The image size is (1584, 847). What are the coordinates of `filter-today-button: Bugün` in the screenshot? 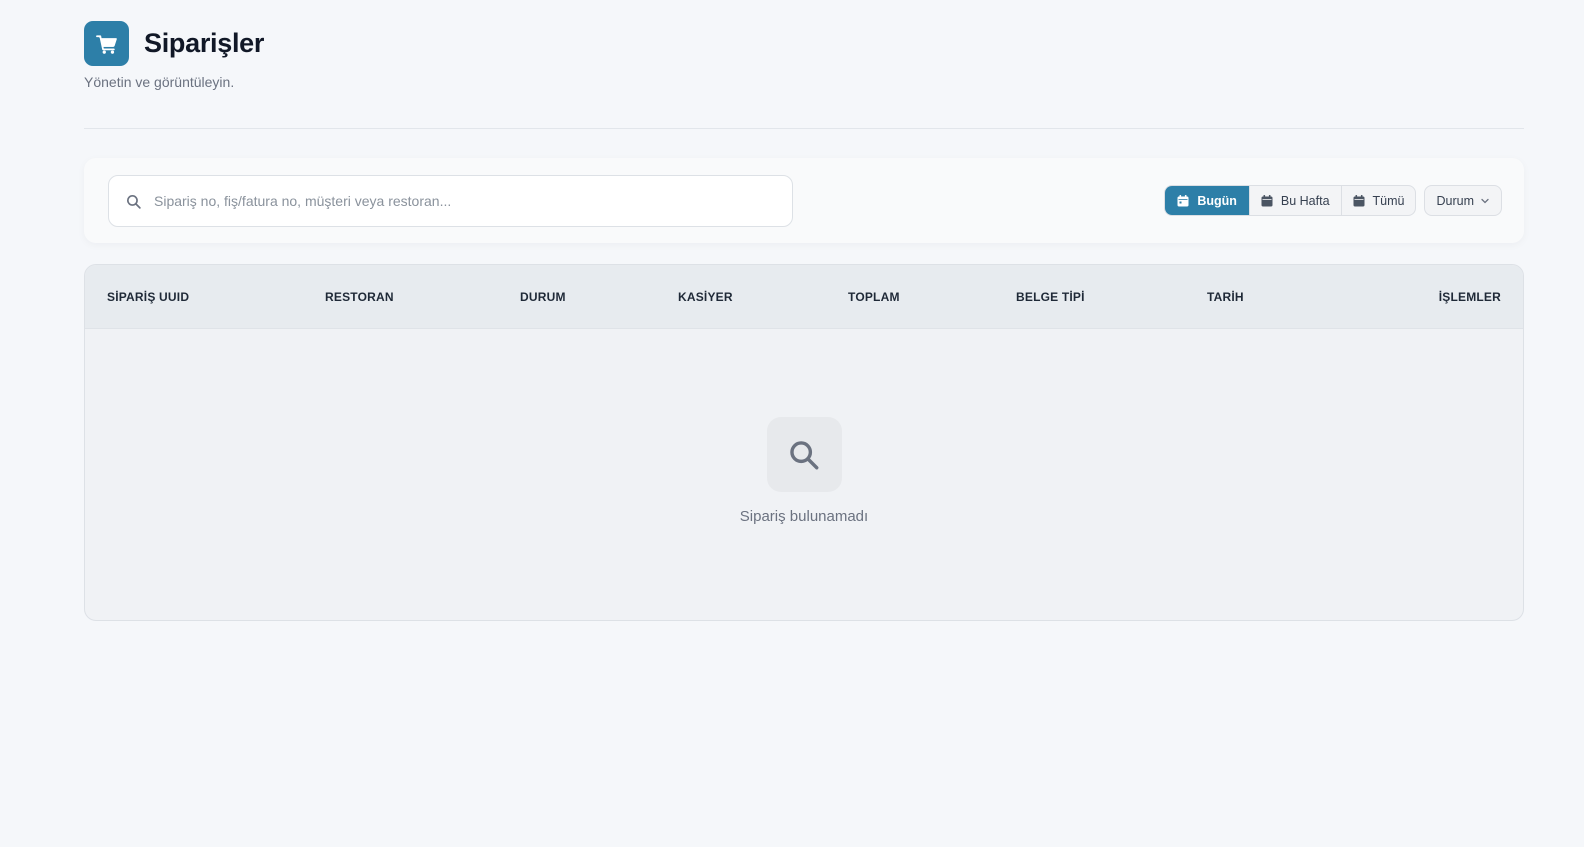 It's located at (1207, 200).